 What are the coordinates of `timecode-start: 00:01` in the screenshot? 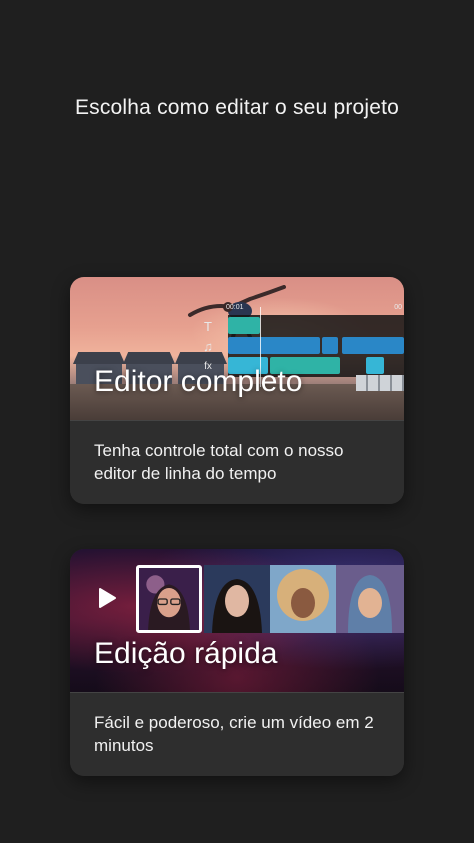 It's located at (235, 307).